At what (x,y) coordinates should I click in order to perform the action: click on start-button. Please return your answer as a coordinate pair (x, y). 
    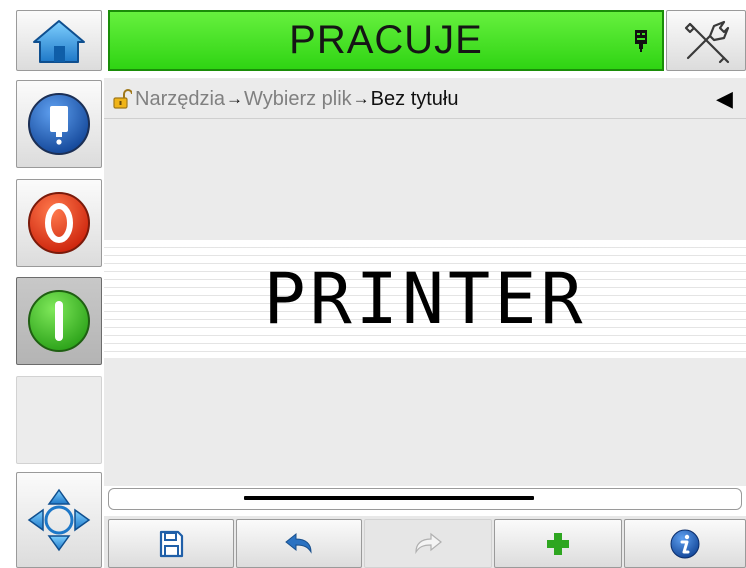
    Looking at the image, I should click on (59, 321).